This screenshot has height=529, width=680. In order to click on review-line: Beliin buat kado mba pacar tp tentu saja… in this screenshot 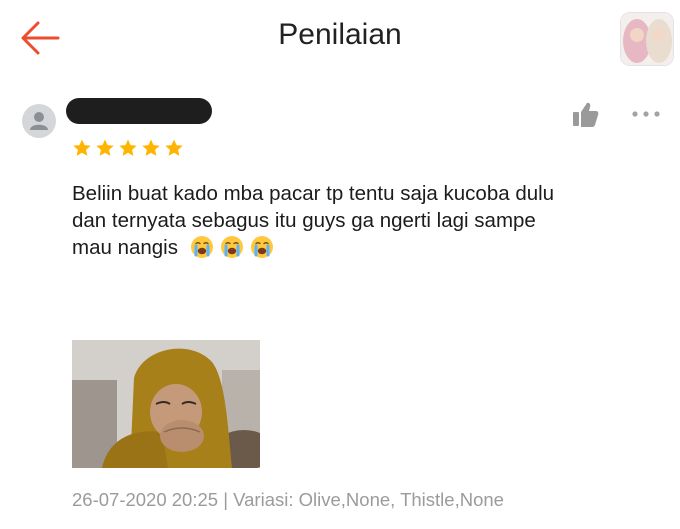, I will do `click(313, 193)`.